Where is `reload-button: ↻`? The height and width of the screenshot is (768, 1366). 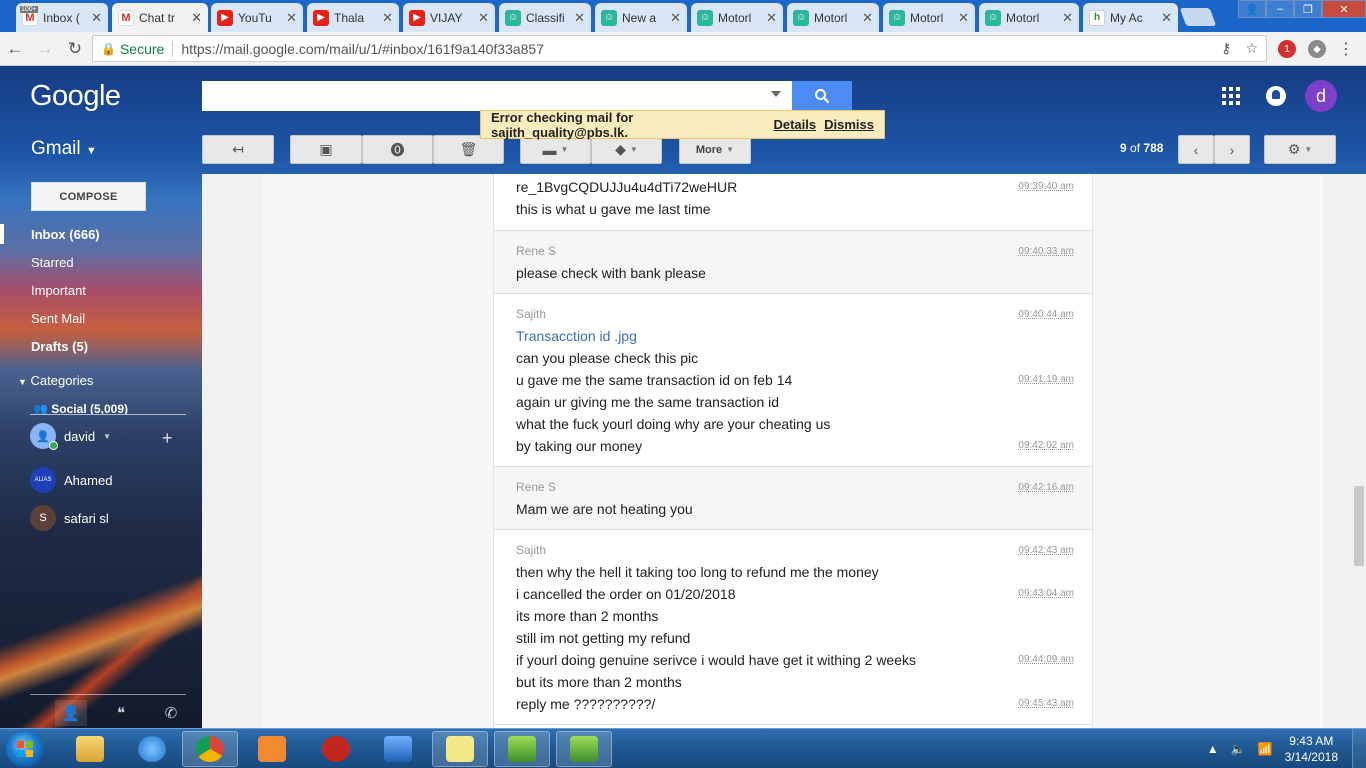
reload-button: ↻ is located at coordinates (75, 49).